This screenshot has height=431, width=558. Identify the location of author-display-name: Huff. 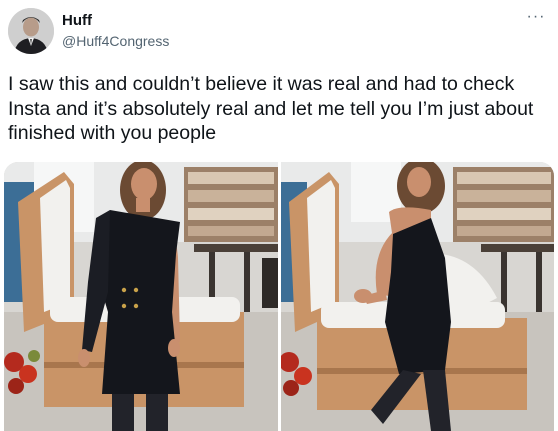
(77, 20).